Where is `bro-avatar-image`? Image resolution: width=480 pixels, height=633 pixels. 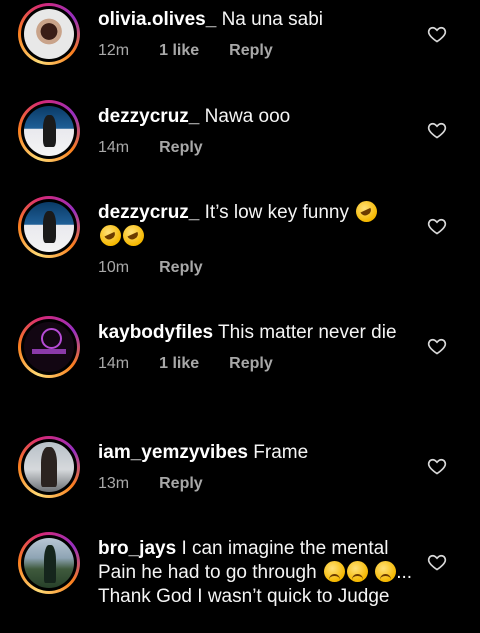 bro-avatar-image is located at coordinates (49, 563).